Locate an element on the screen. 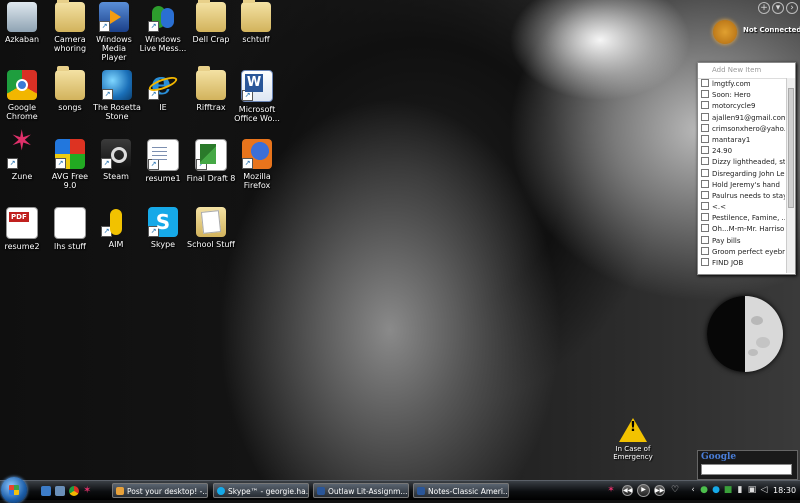 This screenshot has height=503, width=800. pdf-icon is located at coordinates (22, 223).